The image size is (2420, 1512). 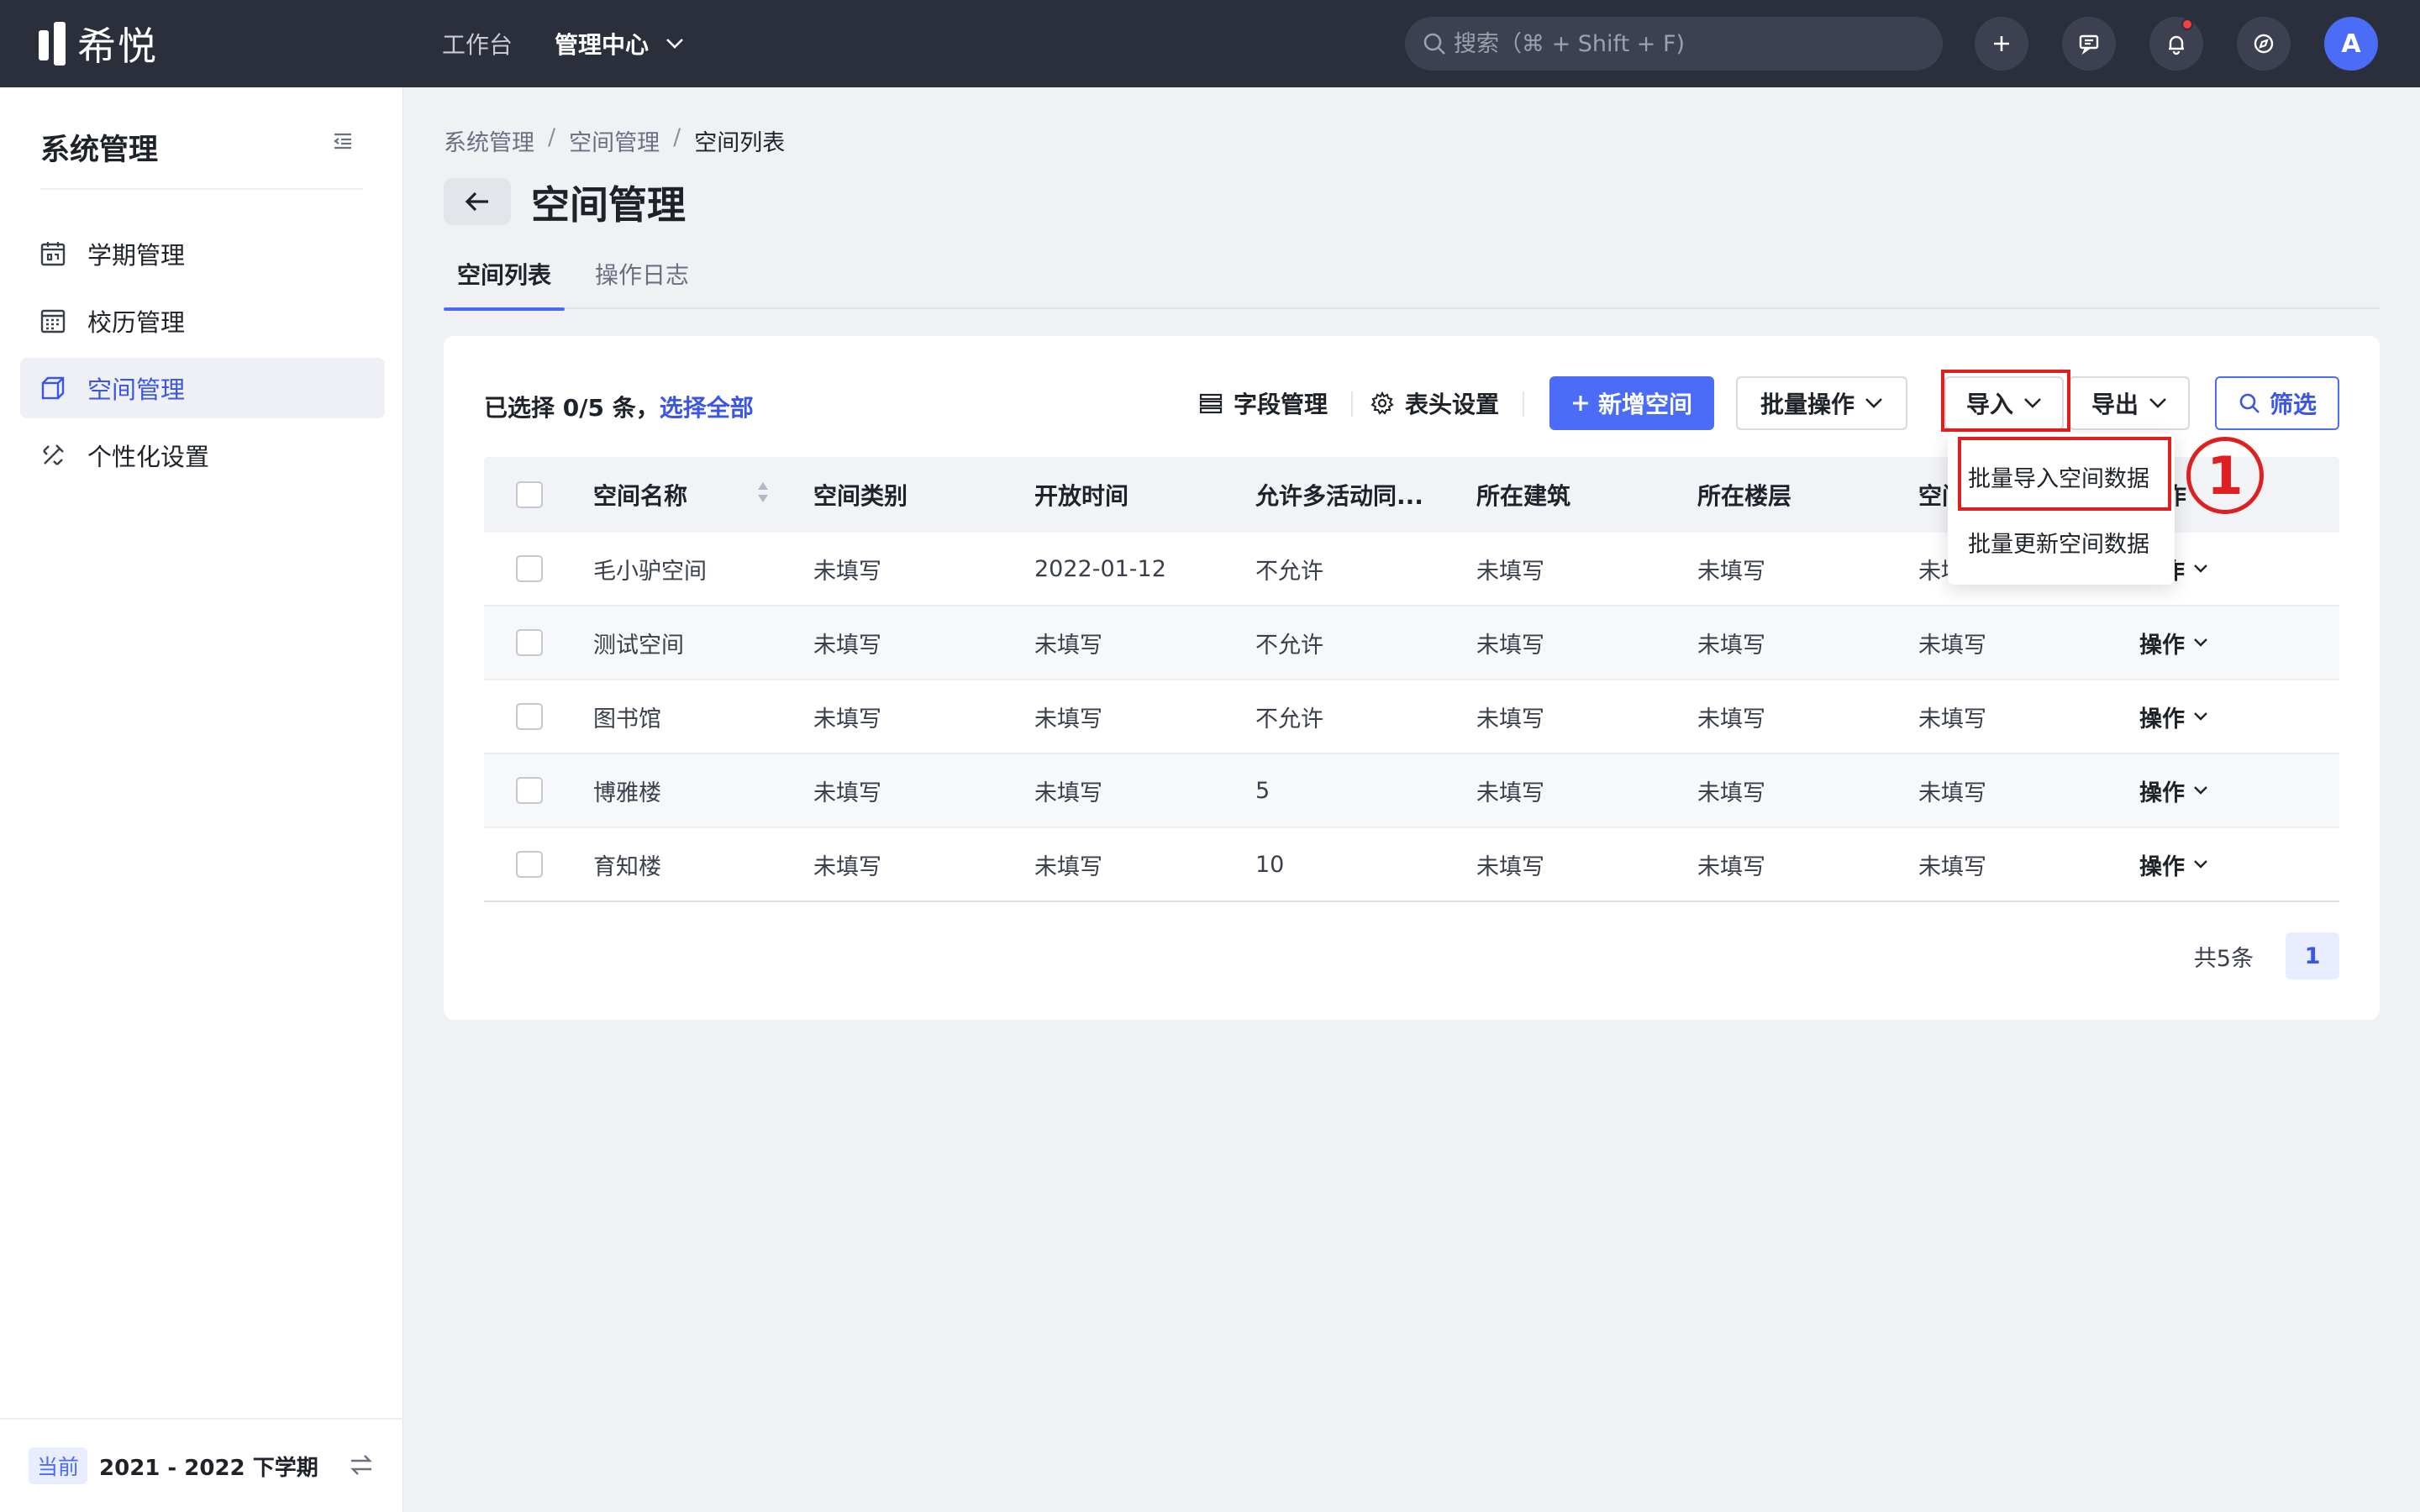 I want to click on select-all-link: 选择全部, so click(x=707, y=408).